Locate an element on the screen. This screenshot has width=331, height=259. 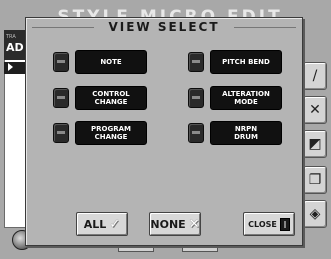
pencil-button: / is located at coordinates (315, 76).